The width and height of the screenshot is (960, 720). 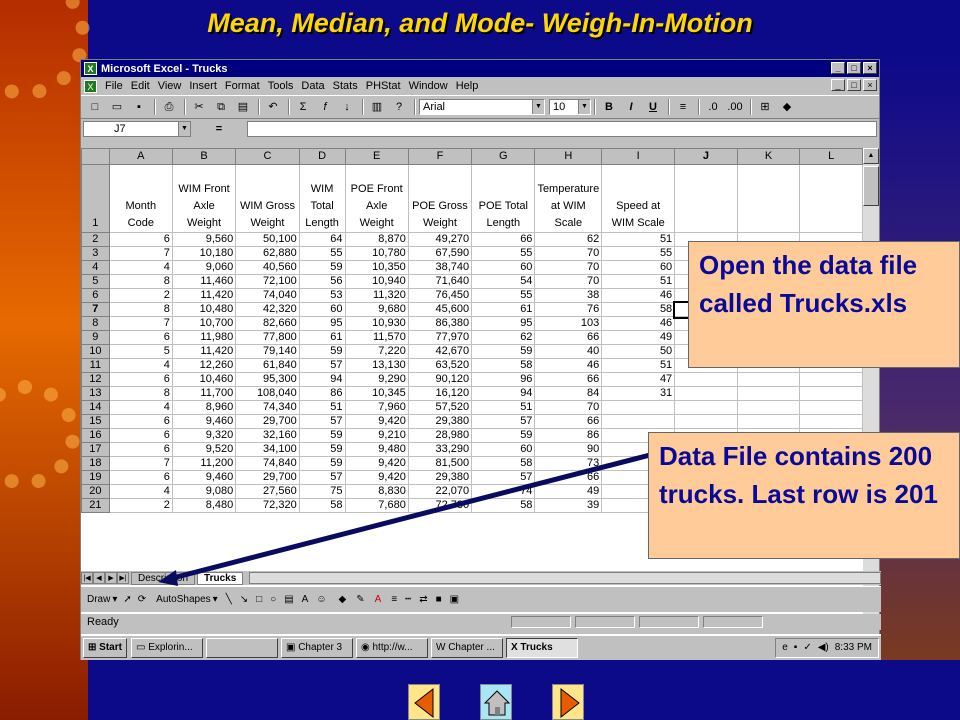 What do you see at coordinates (229, 599) in the screenshot?
I see `line-icon: ╲` at bounding box center [229, 599].